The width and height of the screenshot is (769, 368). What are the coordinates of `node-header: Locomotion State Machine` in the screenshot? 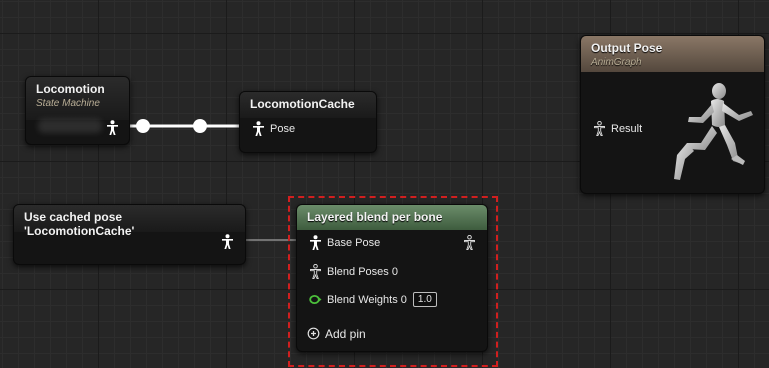 It's located at (77, 98).